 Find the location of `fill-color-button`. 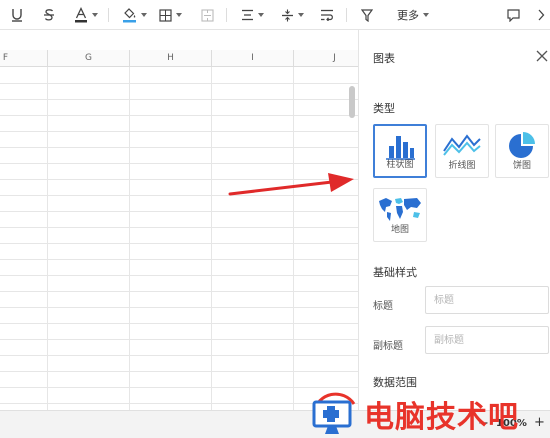

fill-color-button is located at coordinates (134, 15).